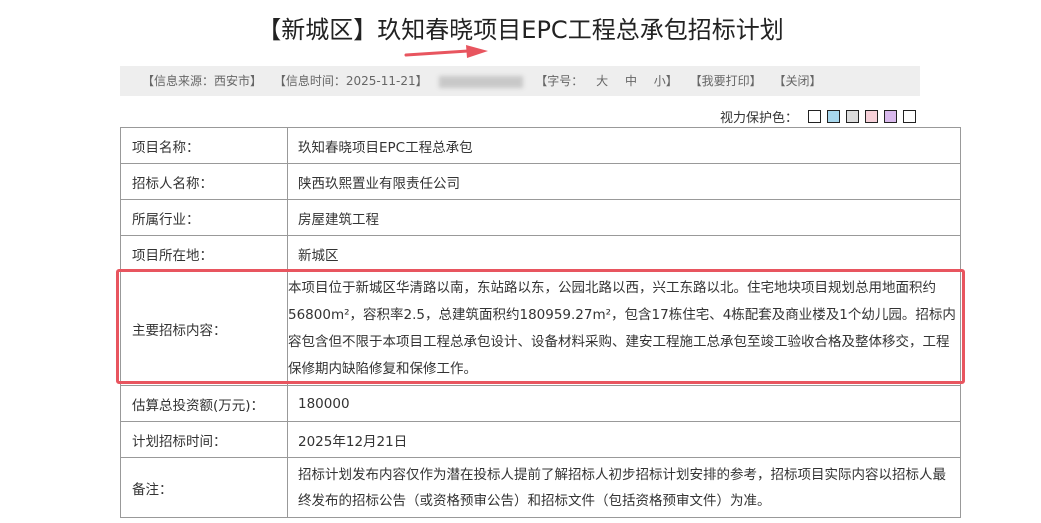  I want to click on row-key: 招标人名称：, so click(204, 181).